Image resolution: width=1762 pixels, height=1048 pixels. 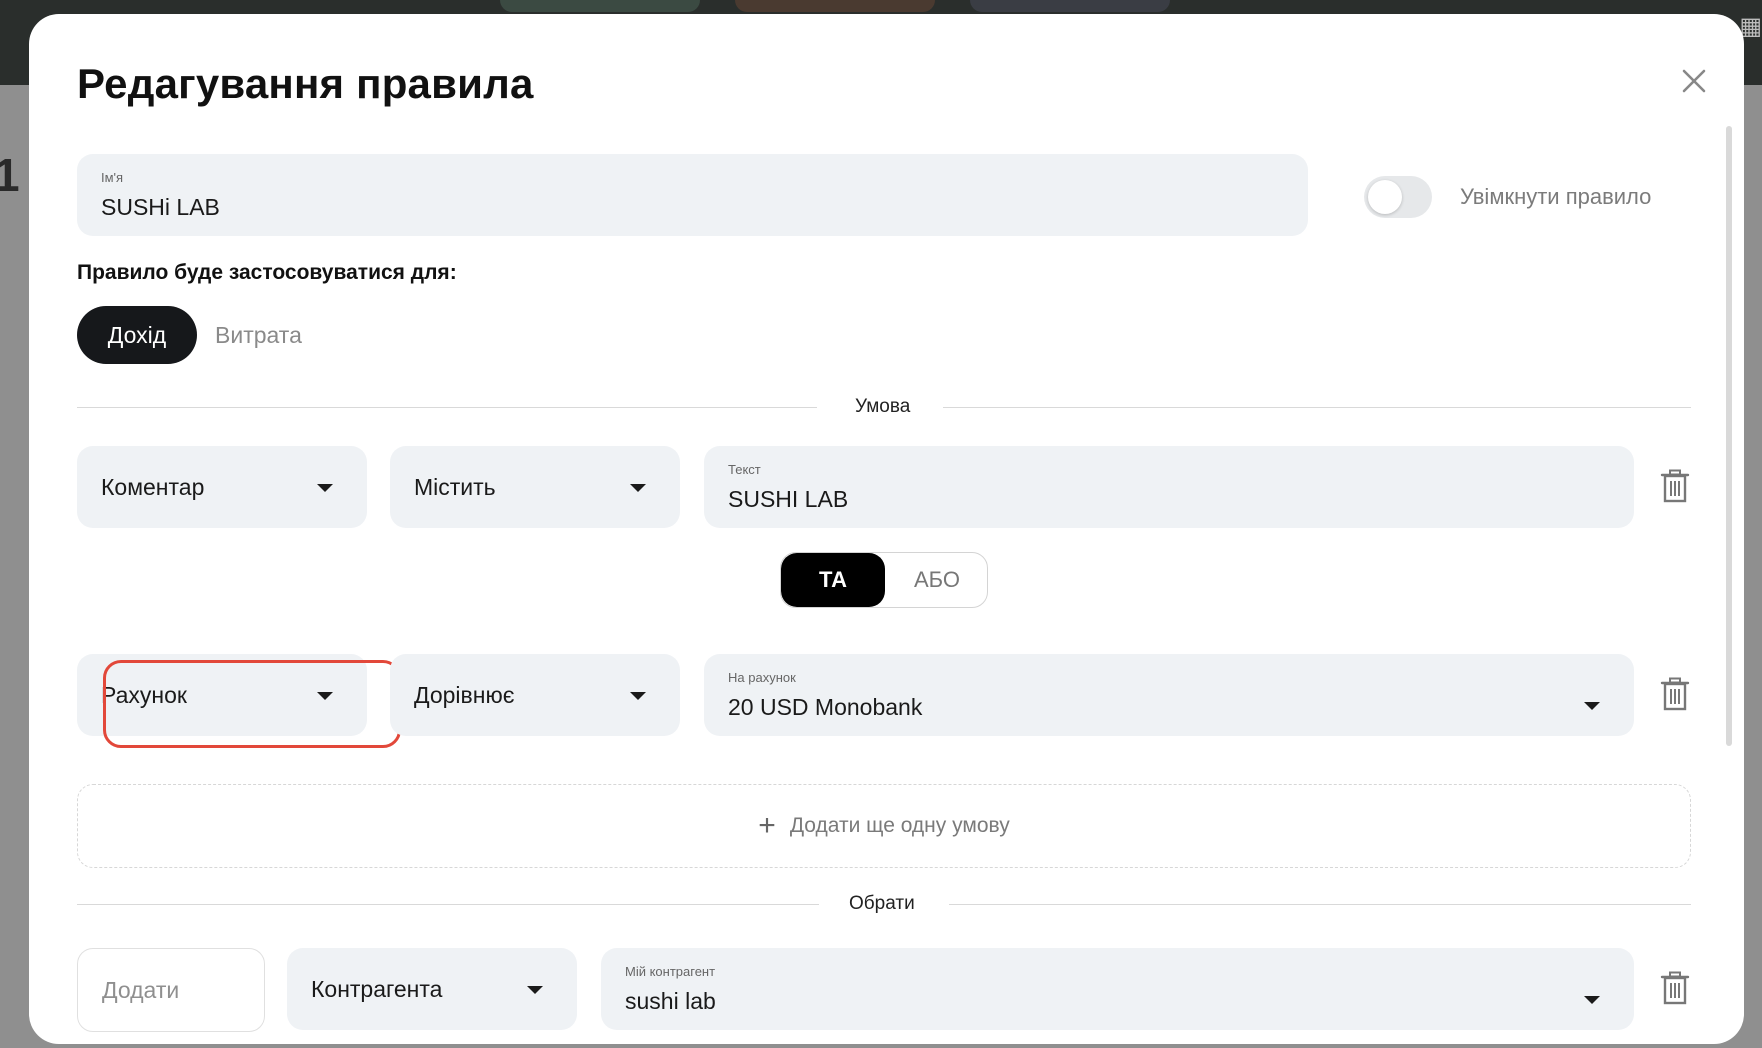 I want to click on tab-expense: Витрата, so click(x=258, y=335).